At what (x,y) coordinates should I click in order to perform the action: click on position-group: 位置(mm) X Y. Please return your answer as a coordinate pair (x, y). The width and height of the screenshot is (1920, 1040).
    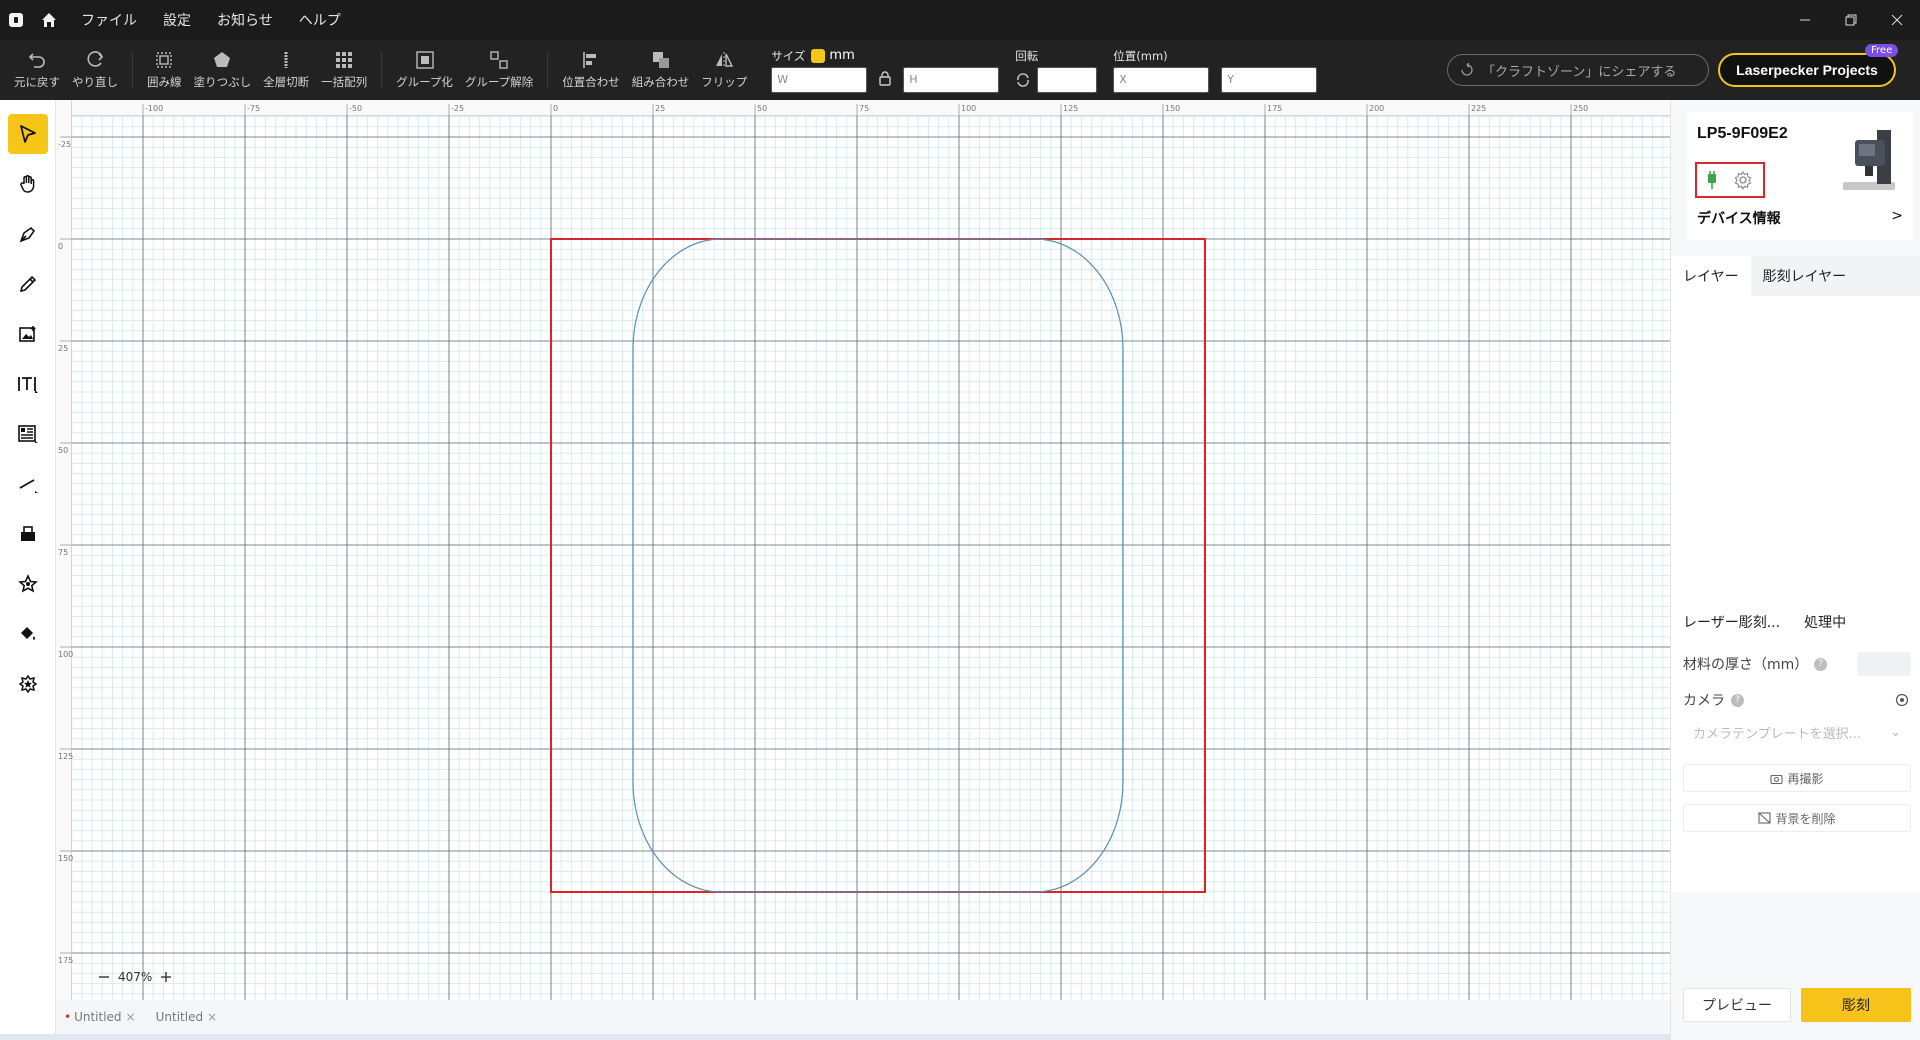
    Looking at the image, I should click on (1215, 70).